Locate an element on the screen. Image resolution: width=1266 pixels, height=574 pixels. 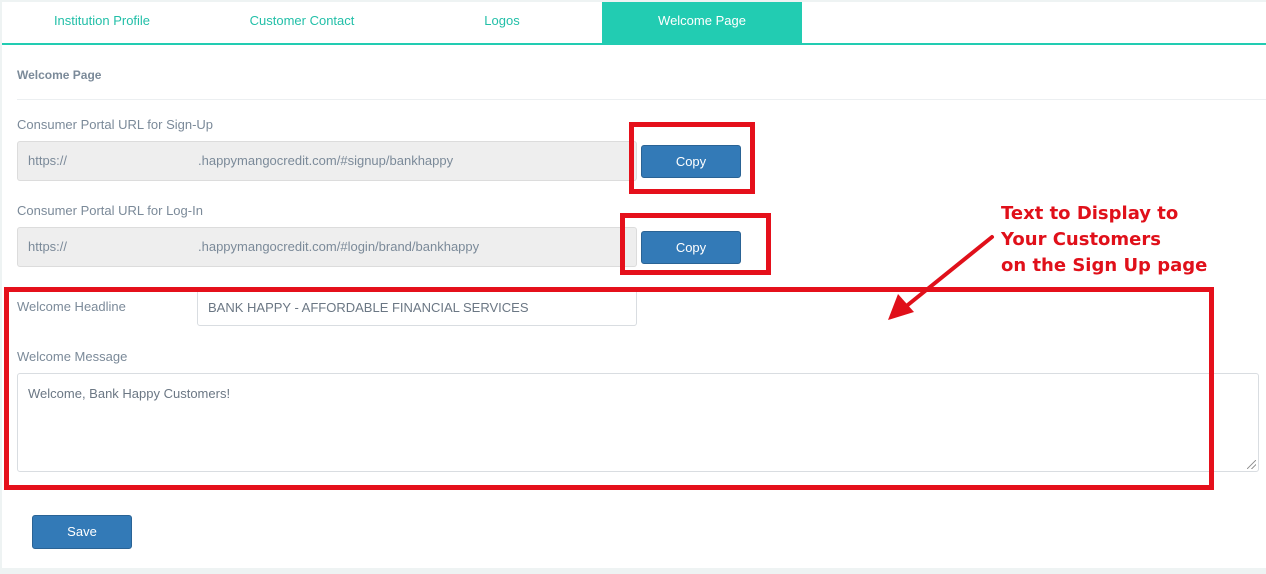
tab-welcome-page: Welcome Page is located at coordinates (702, 22).